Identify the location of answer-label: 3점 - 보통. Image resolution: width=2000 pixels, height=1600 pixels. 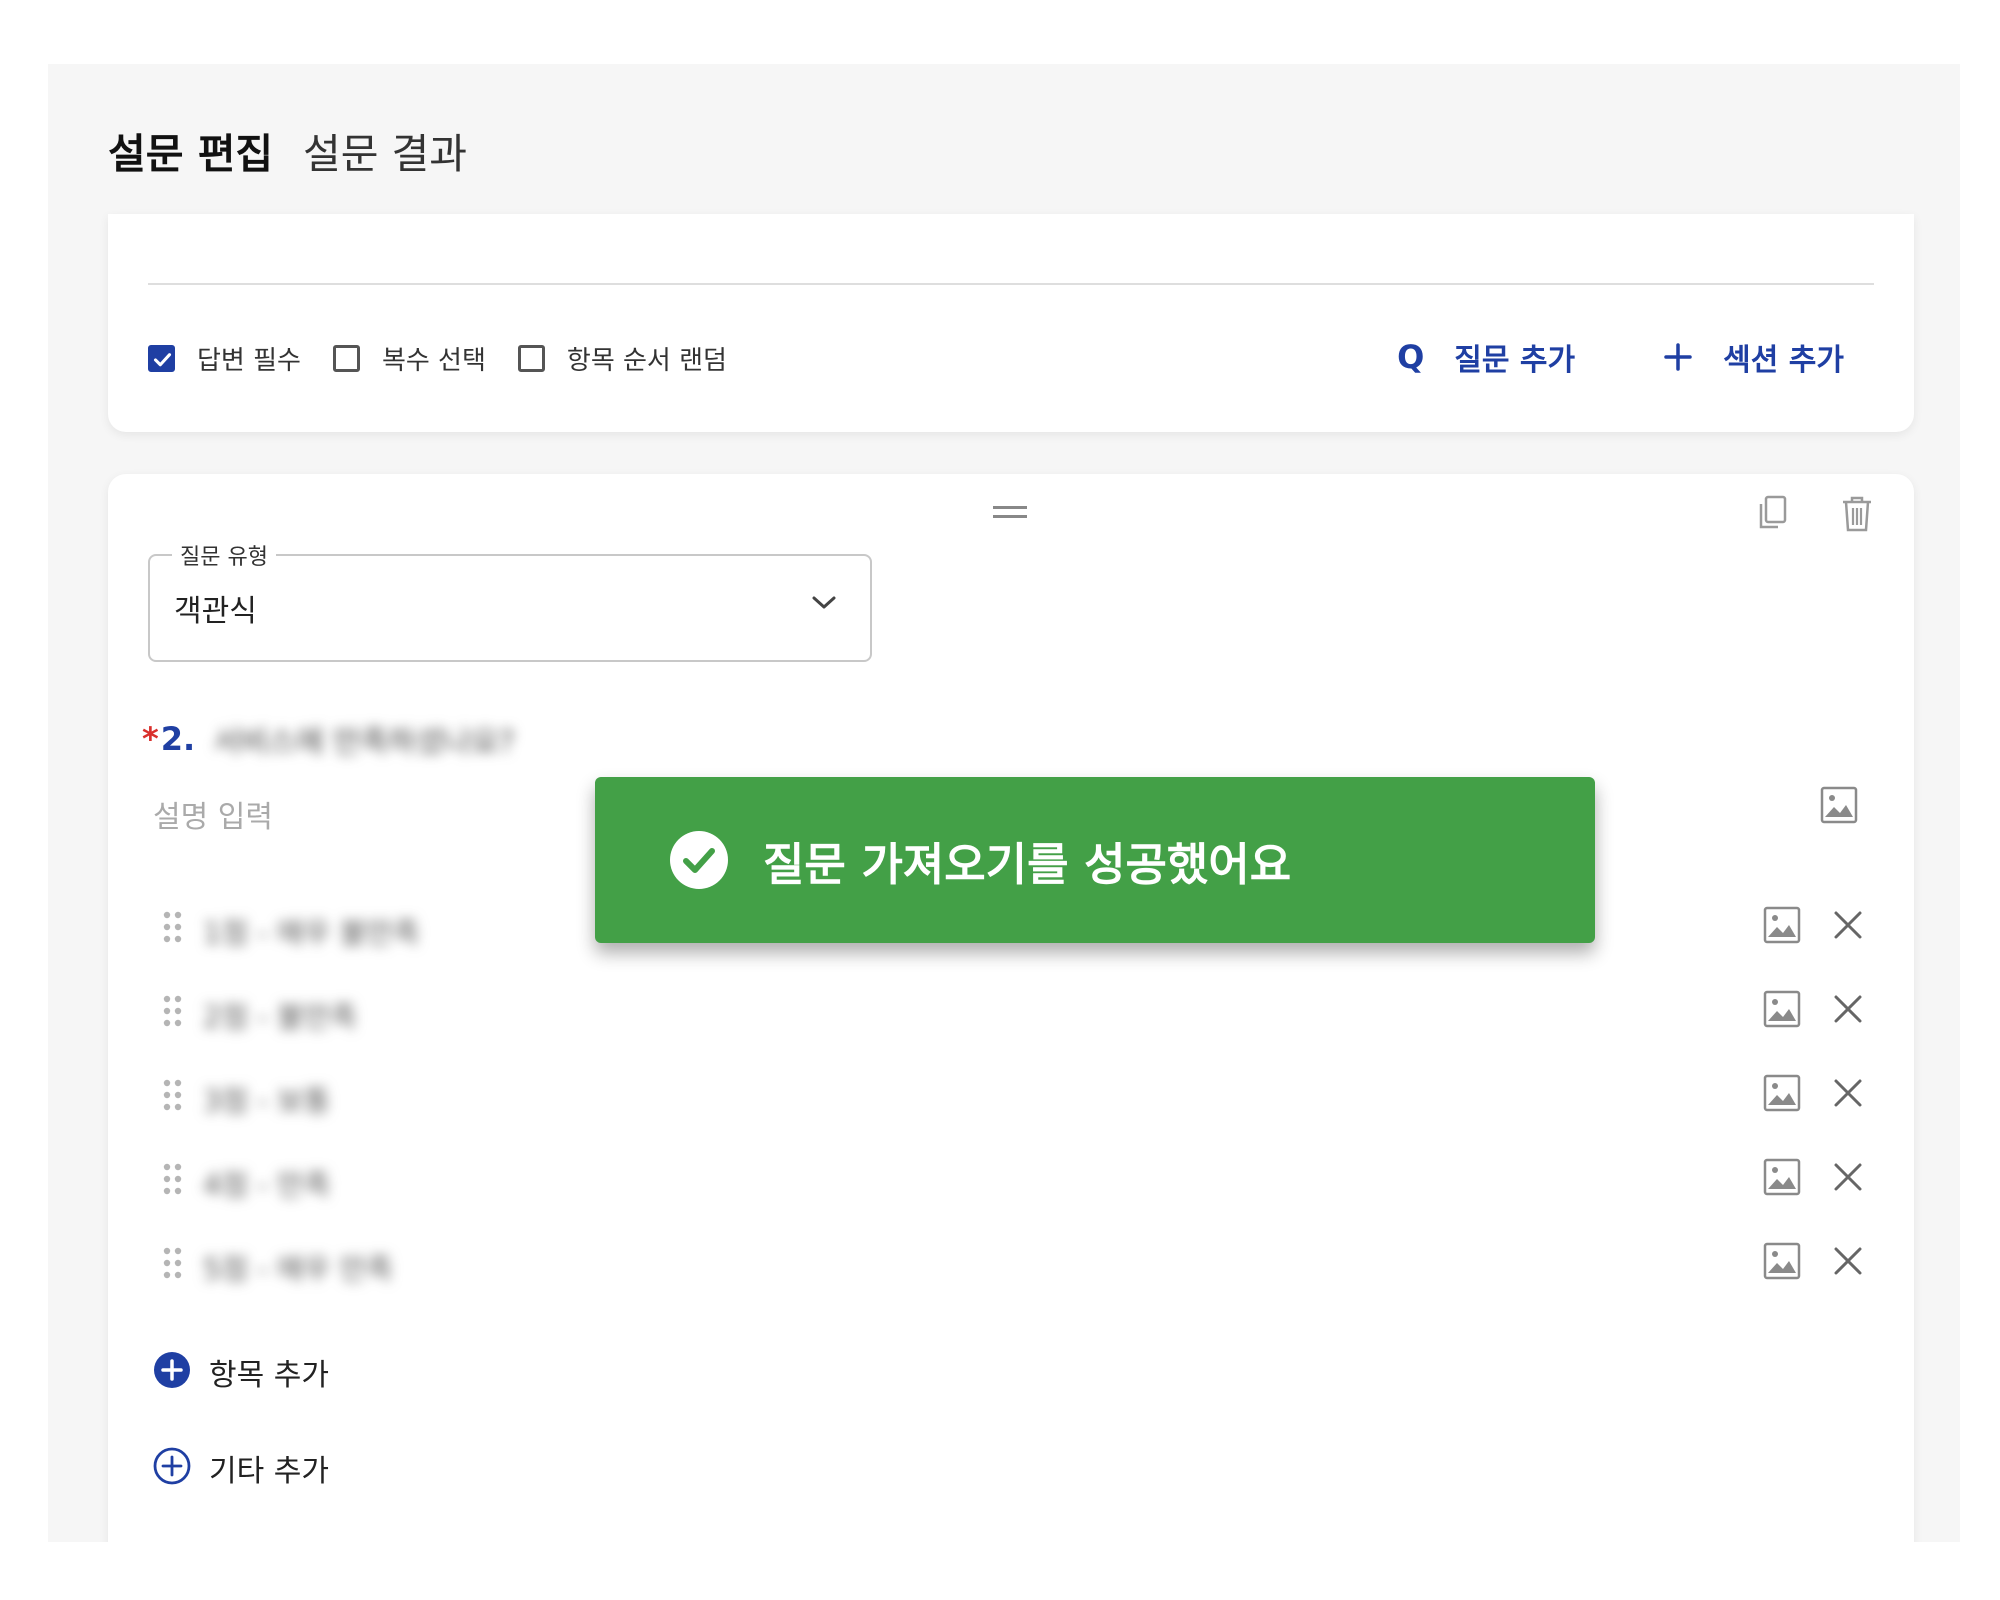
(266, 1099).